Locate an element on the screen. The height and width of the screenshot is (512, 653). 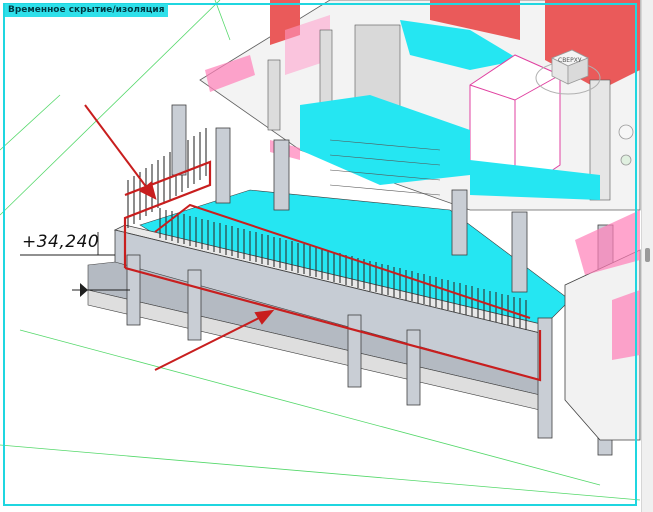
elevation-label: +34,240 is located at coordinates (61, 242).